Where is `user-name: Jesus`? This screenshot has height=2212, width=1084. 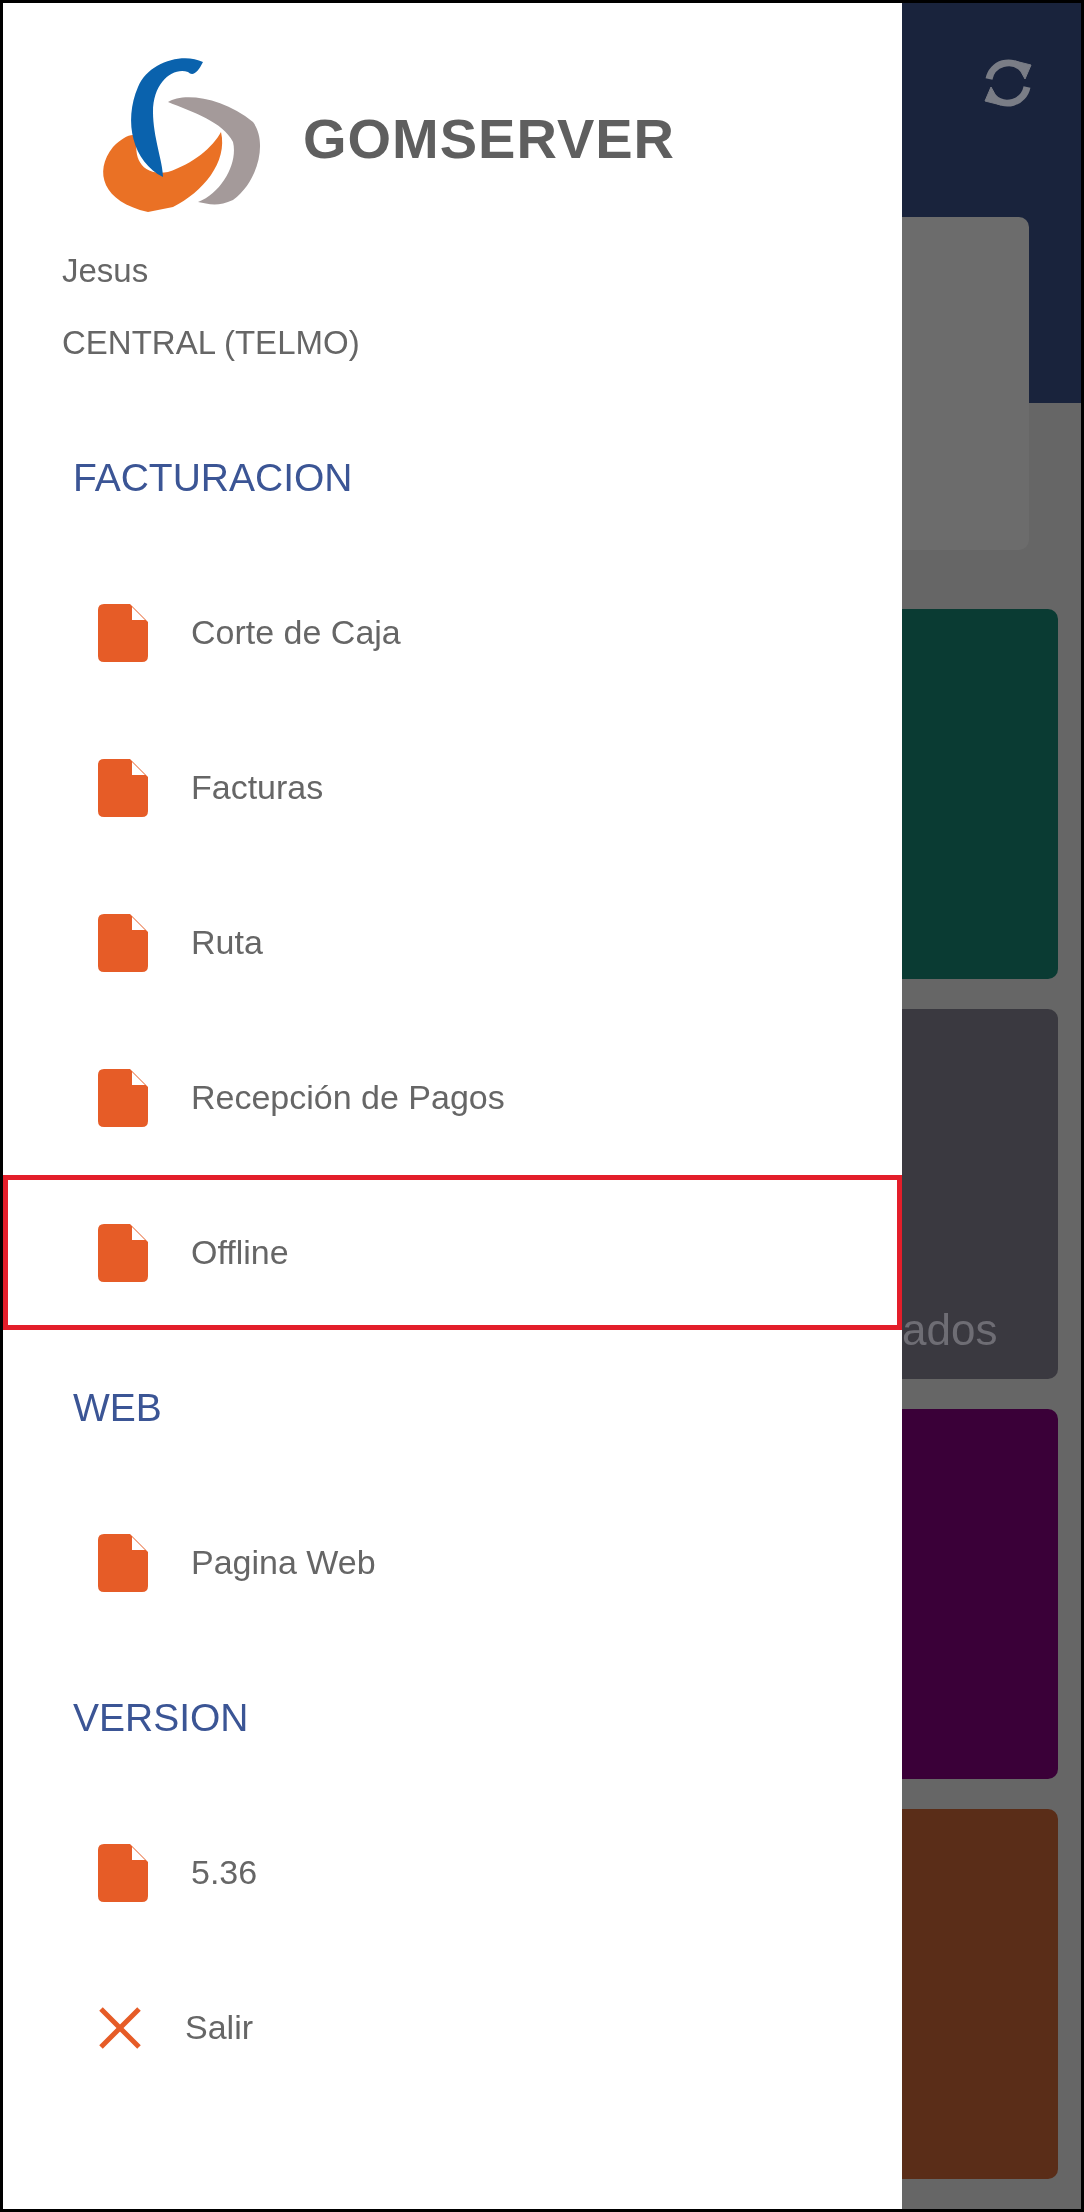 user-name: Jesus is located at coordinates (106, 271).